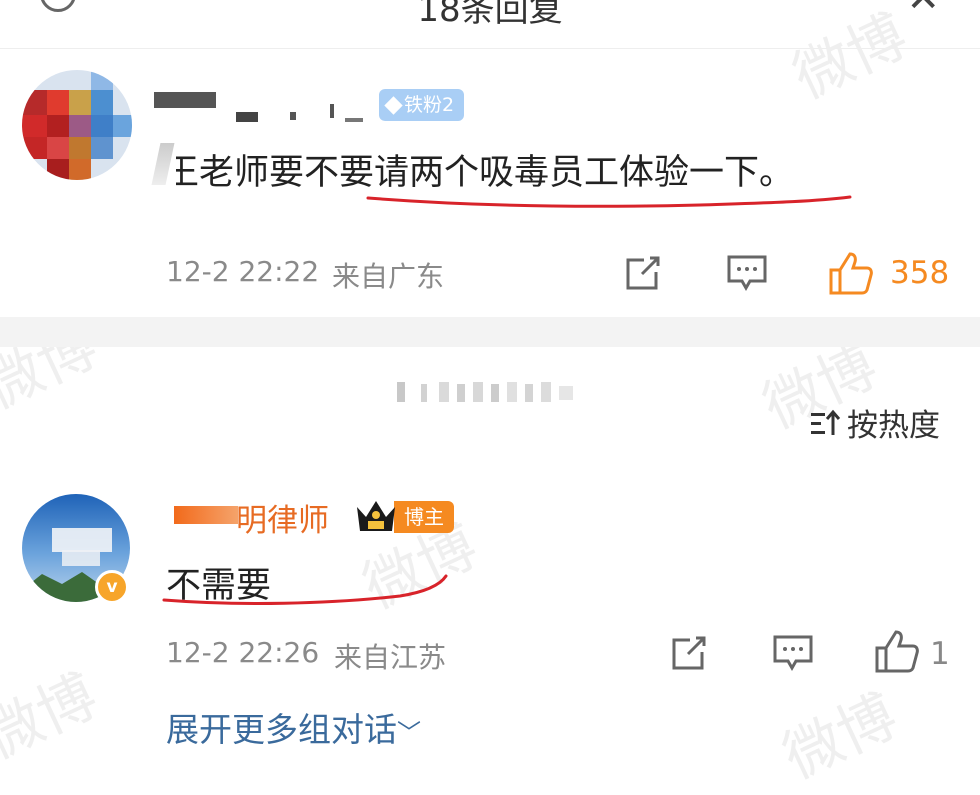 The image size is (980, 795). What do you see at coordinates (112, 587) in the screenshot?
I see `verified-v-icon: v` at bounding box center [112, 587].